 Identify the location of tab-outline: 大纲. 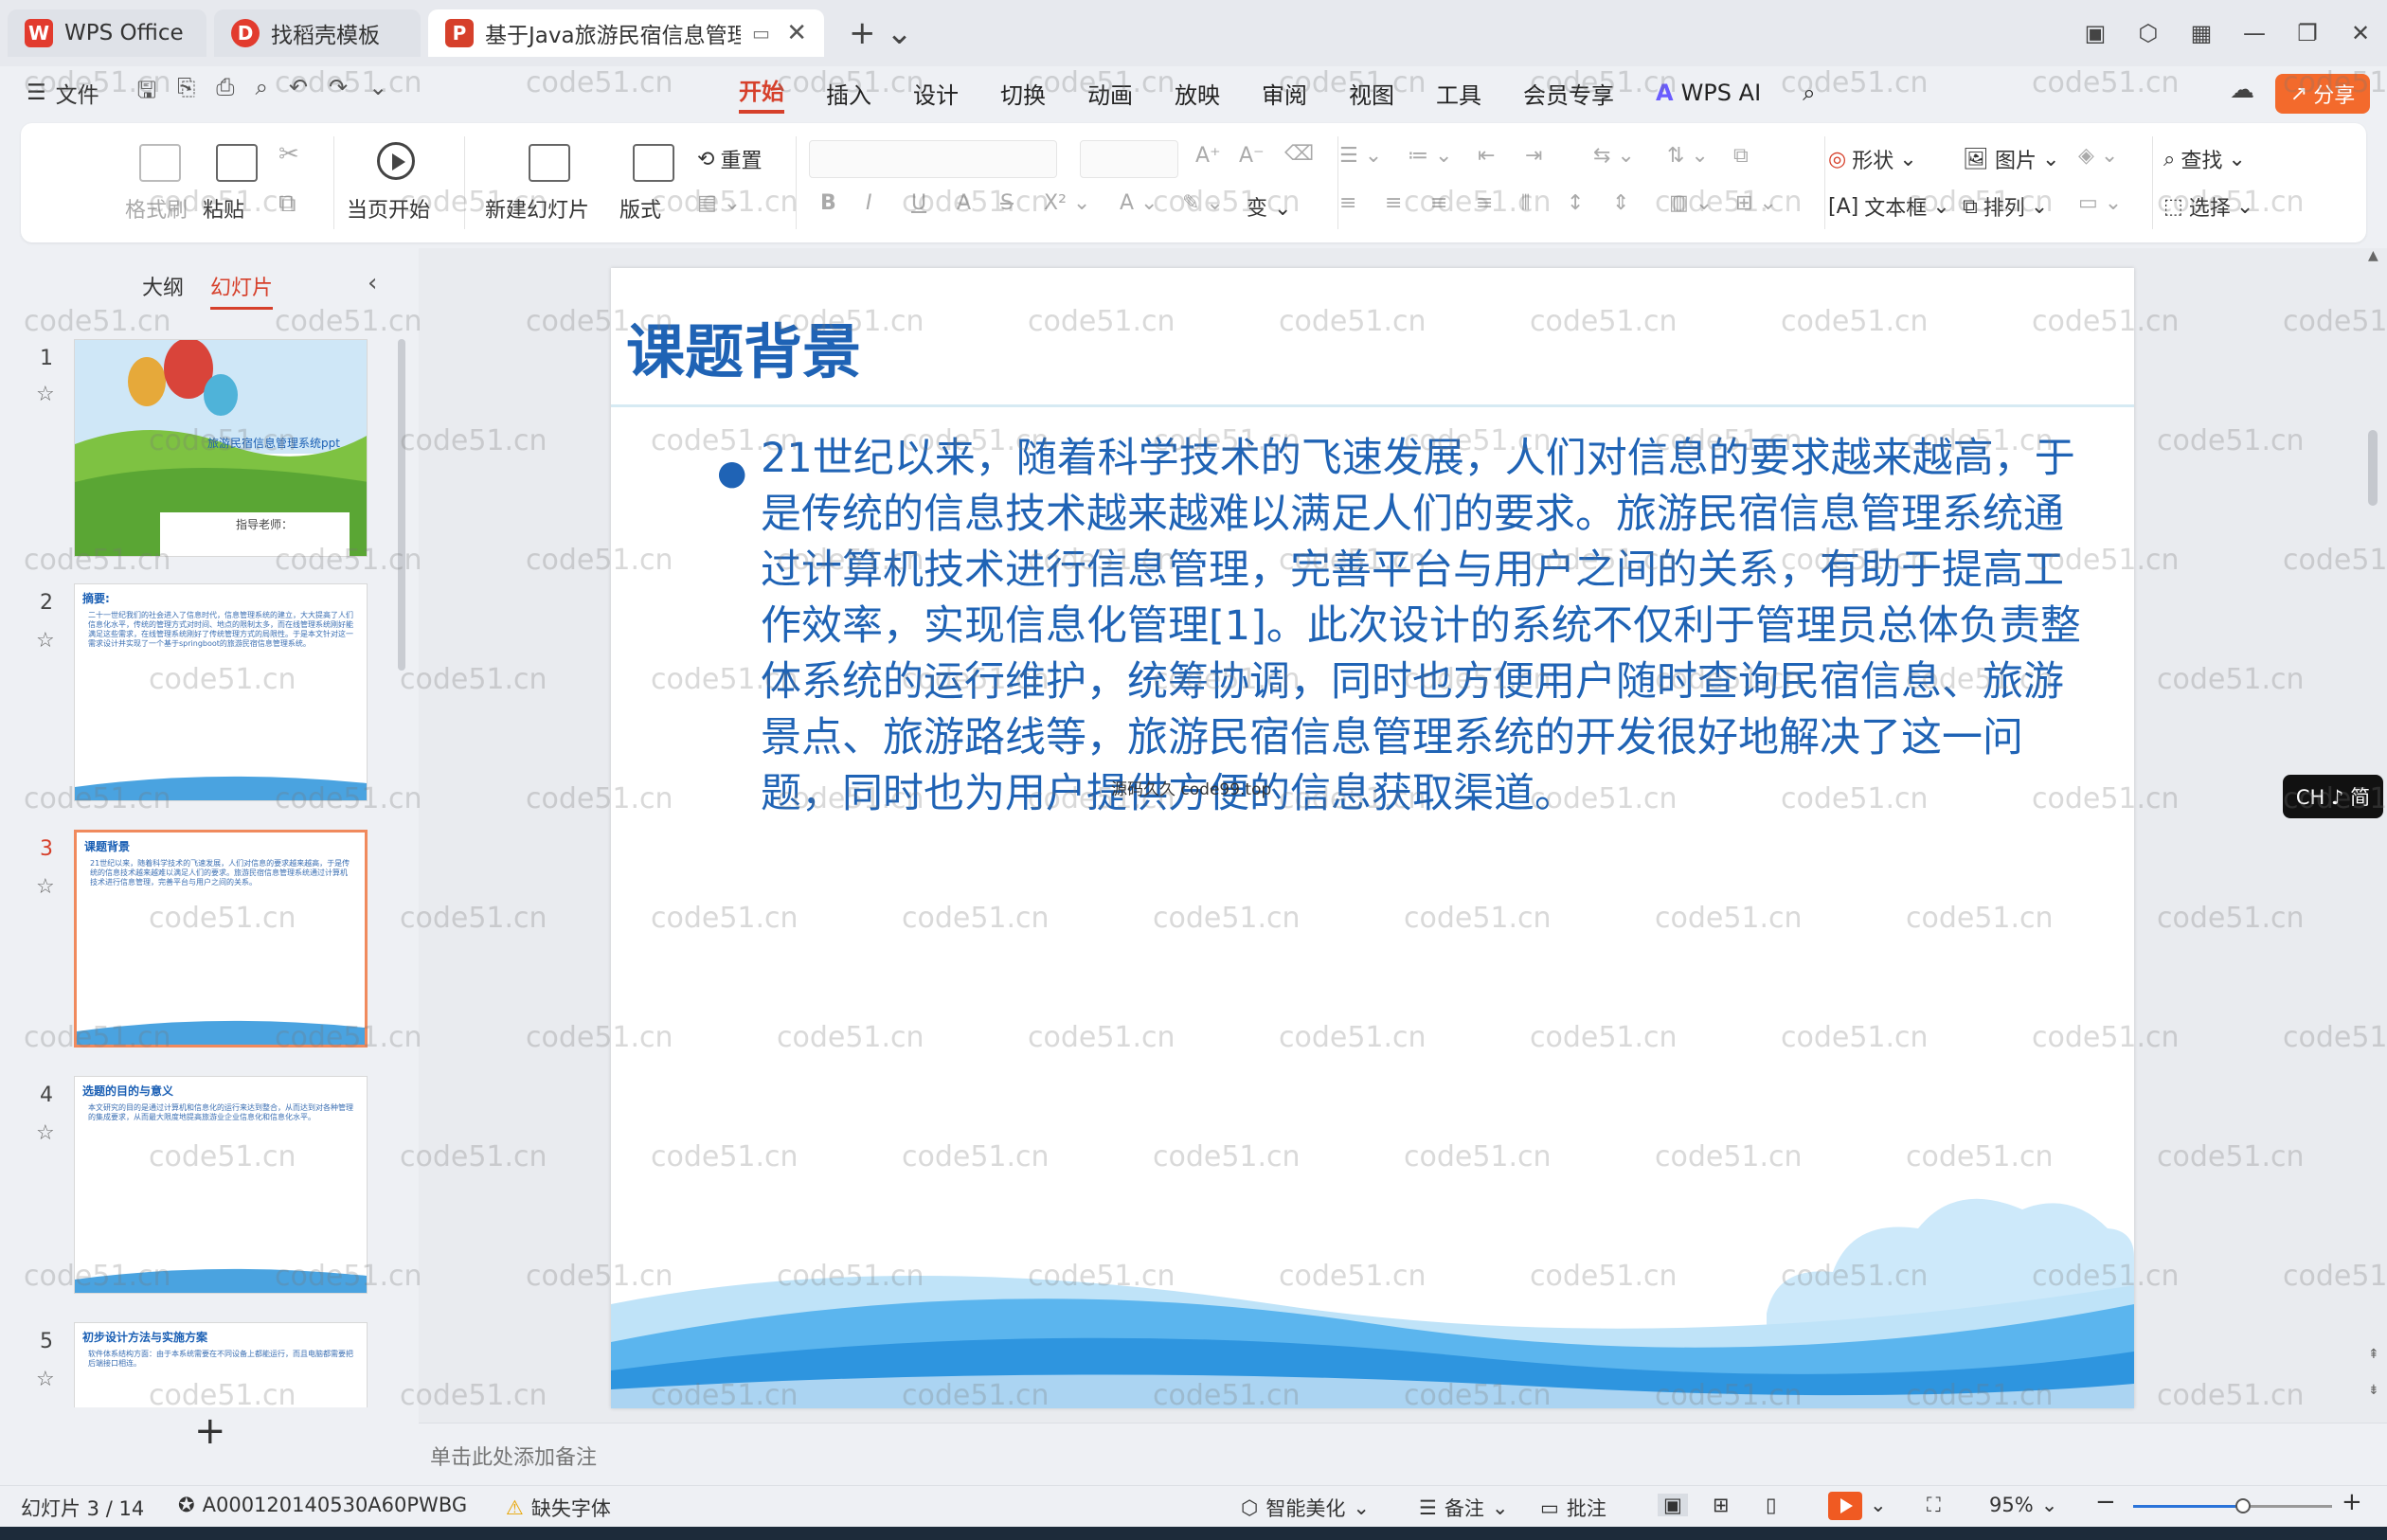
(163, 290).